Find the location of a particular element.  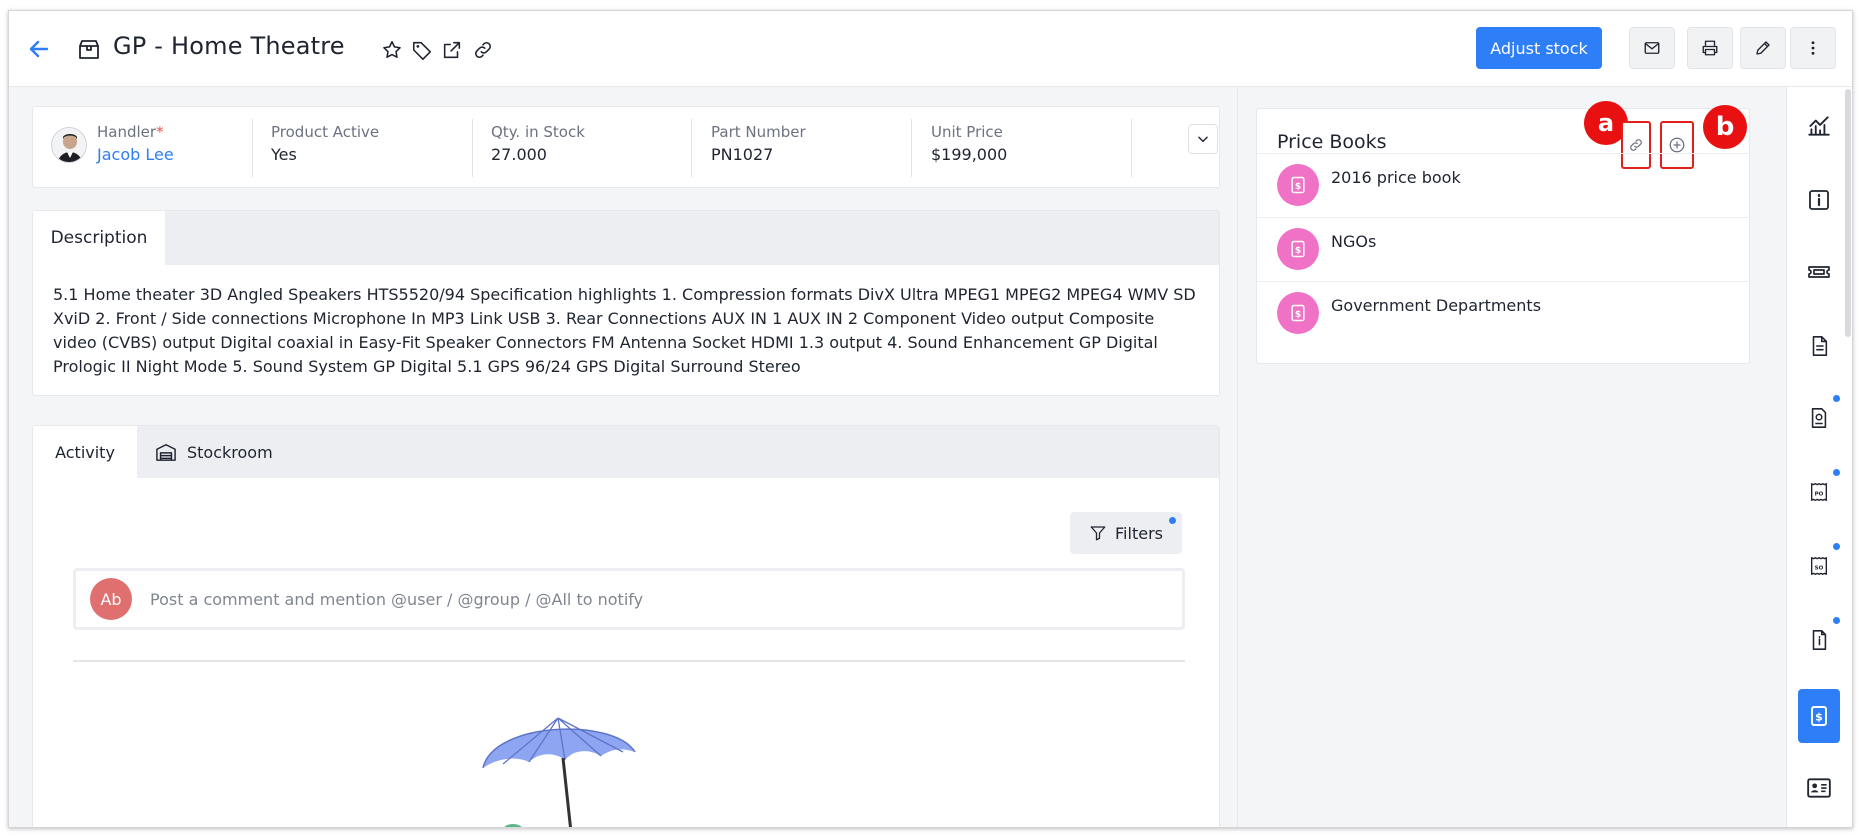

product-active-value: Yes is located at coordinates (284, 154).